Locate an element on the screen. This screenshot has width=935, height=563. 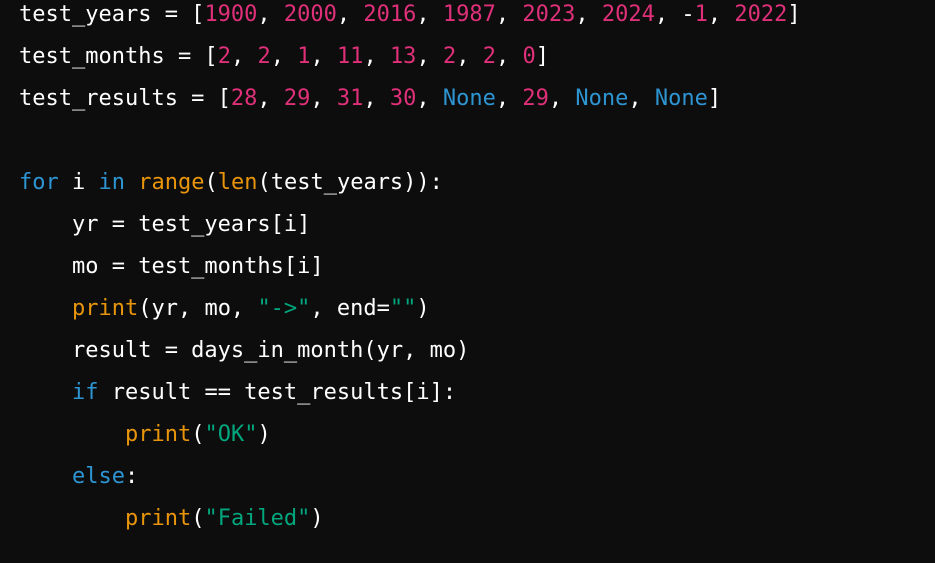
code-token: "" is located at coordinates (403, 308).